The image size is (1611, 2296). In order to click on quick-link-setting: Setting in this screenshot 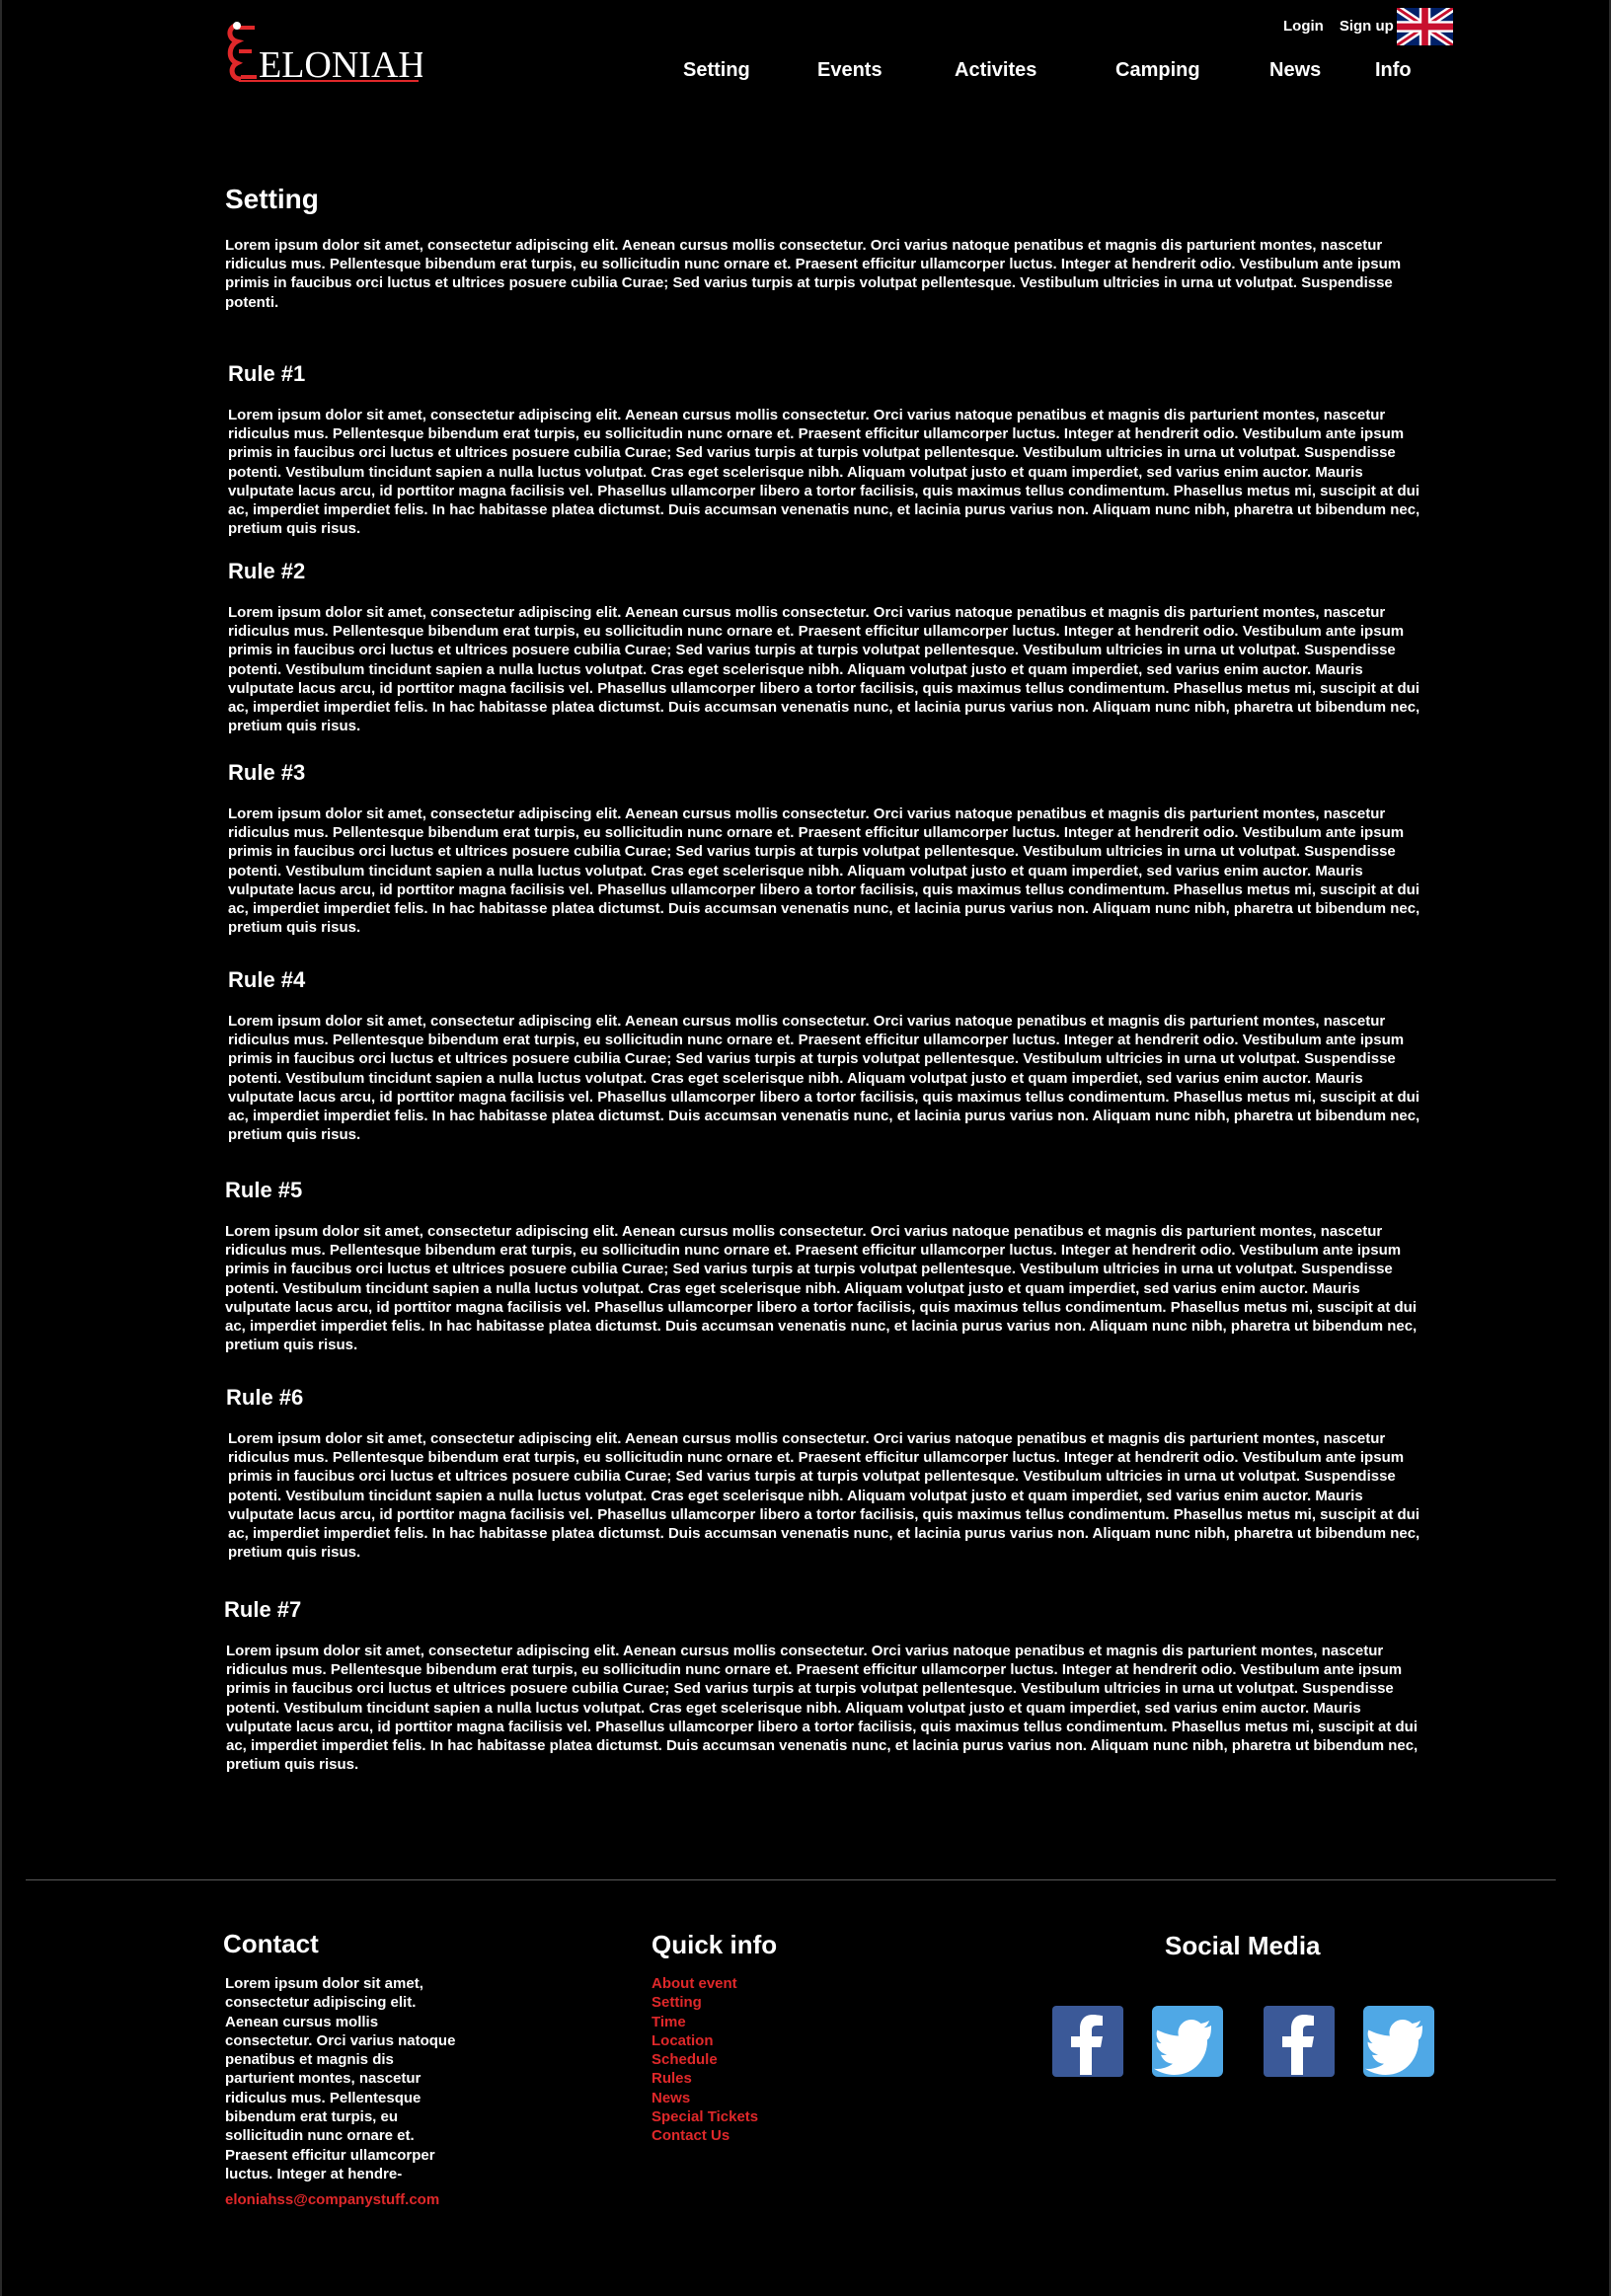, I will do `click(705, 2002)`.